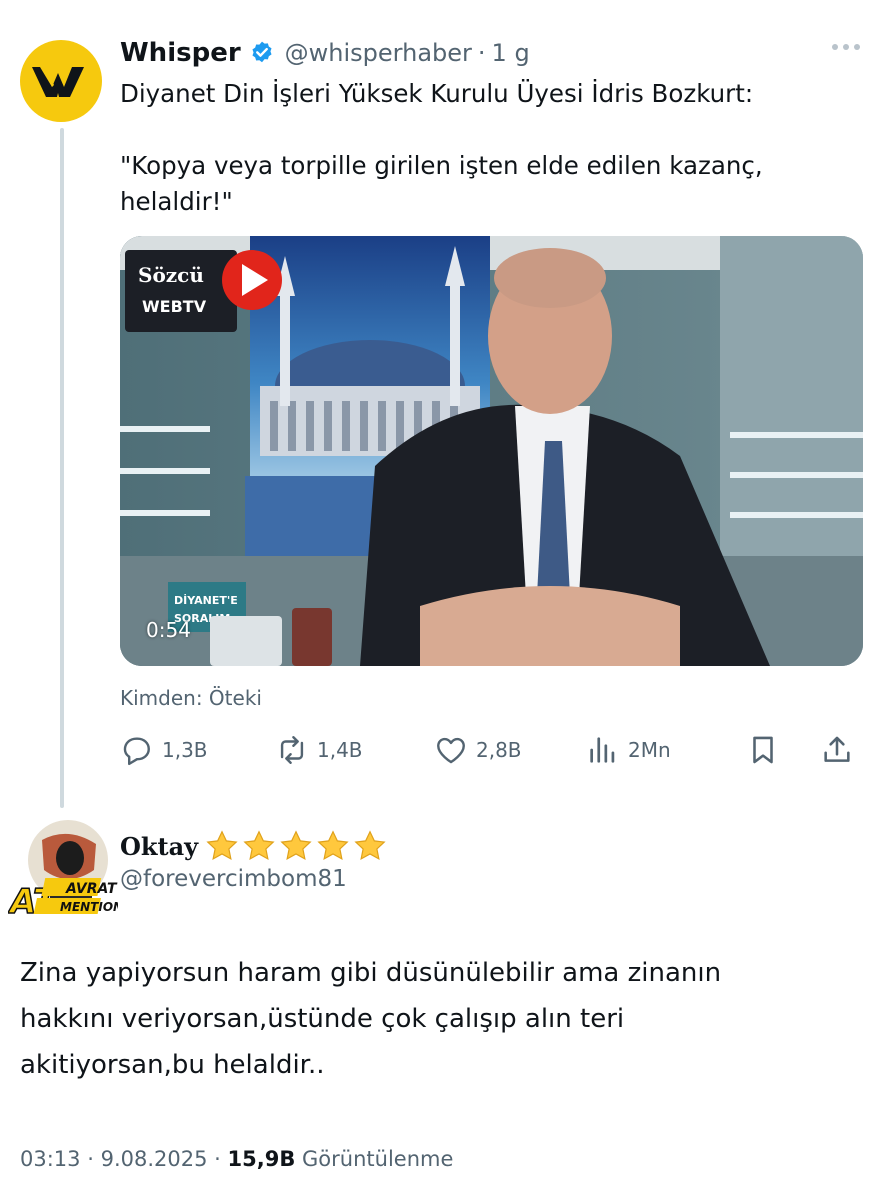 Image resolution: width=884 pixels, height=1200 pixels. What do you see at coordinates (91, 889) in the screenshot?
I see `avatar-text-top: AVRAT` at bounding box center [91, 889].